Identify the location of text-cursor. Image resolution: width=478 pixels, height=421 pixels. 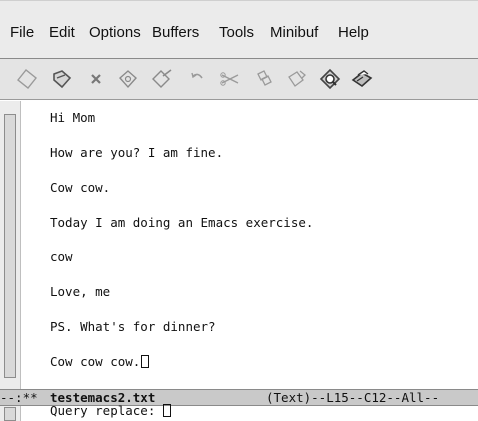
(145, 361).